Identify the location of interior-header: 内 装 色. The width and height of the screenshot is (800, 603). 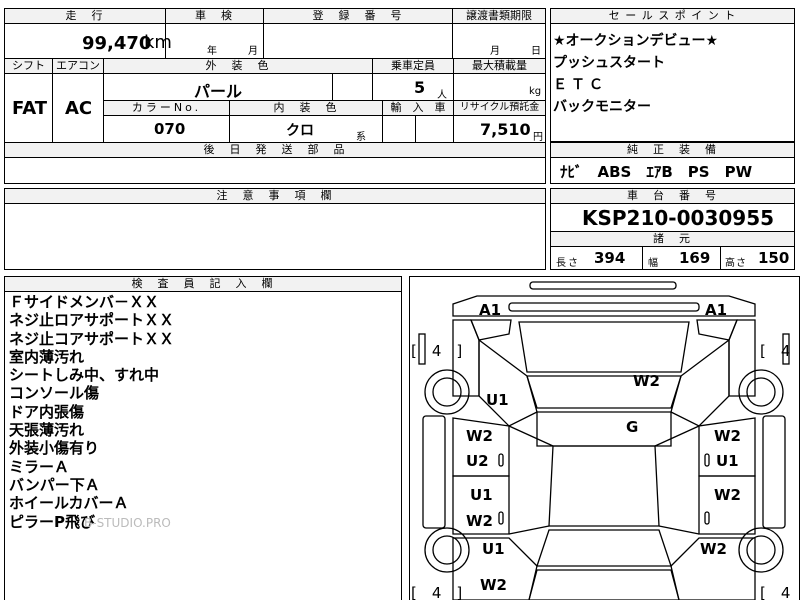
(306, 108).